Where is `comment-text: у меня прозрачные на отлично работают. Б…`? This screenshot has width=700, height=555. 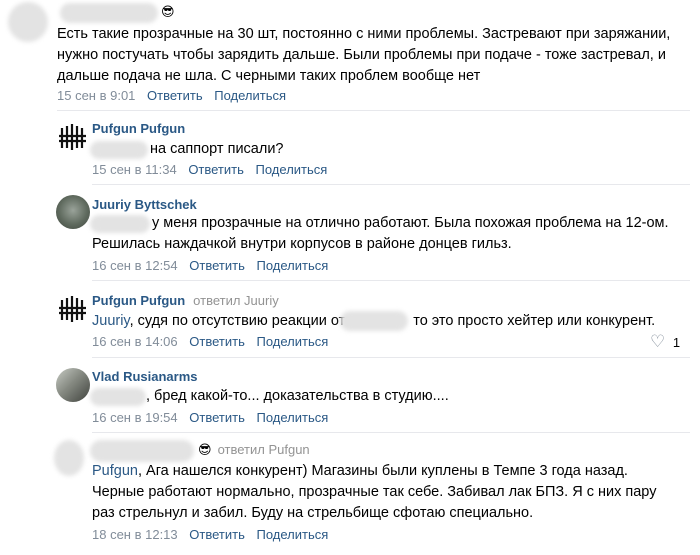
comment-text: у меня прозрачные на отлично работают. Б… is located at coordinates (380, 233).